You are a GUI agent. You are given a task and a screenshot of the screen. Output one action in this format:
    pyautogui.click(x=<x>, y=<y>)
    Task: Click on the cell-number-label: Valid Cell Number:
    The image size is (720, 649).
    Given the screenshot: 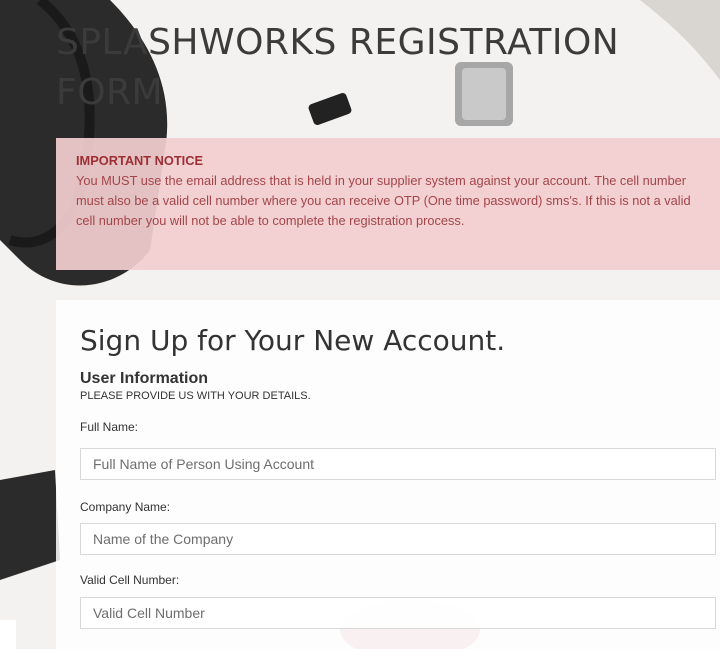 What is the action you would take?
    pyautogui.click(x=130, y=580)
    